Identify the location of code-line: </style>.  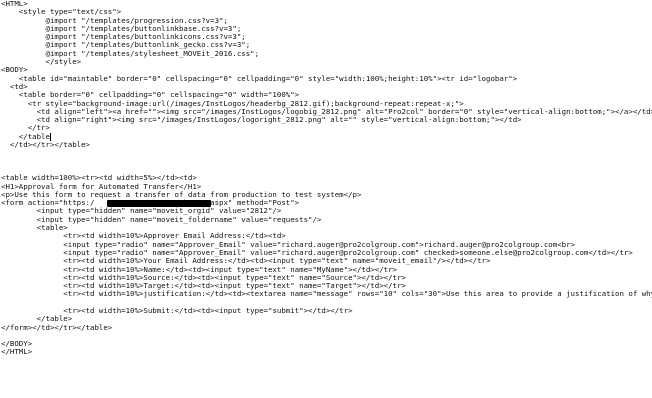
(41, 62).